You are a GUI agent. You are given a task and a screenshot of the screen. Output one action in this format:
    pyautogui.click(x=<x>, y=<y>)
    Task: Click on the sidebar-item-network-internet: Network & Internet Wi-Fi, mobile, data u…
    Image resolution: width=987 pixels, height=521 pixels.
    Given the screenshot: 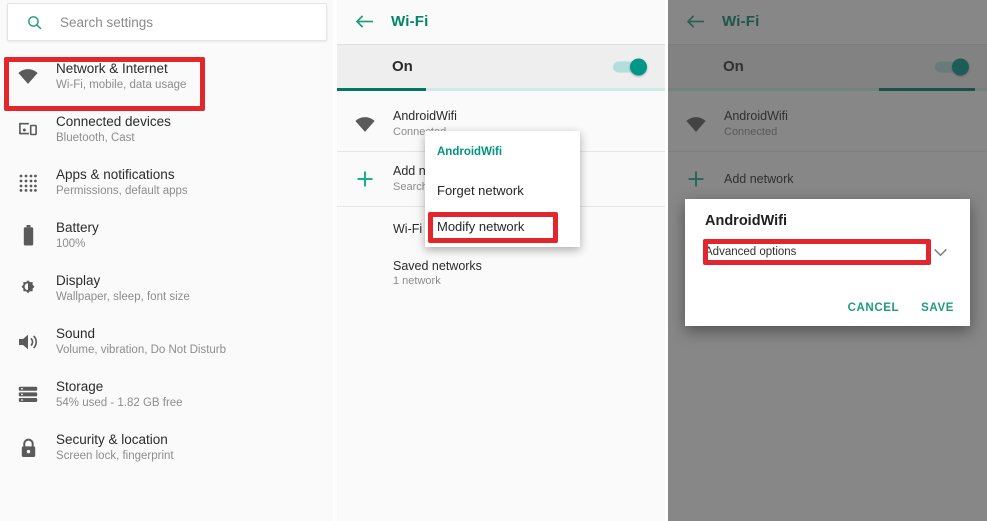 What is the action you would take?
    pyautogui.click(x=166, y=76)
    